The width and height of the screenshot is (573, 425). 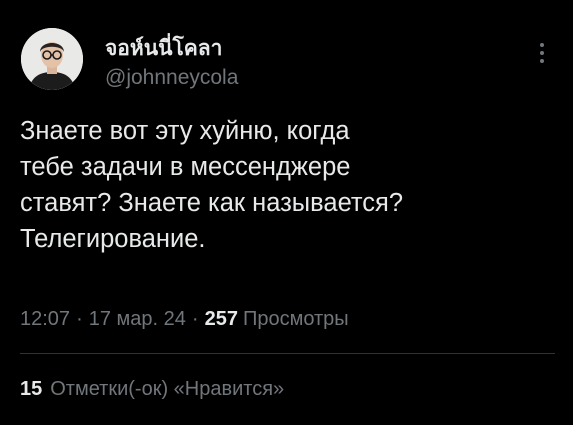 I want to click on views-label: Просмотры, so click(x=295, y=319).